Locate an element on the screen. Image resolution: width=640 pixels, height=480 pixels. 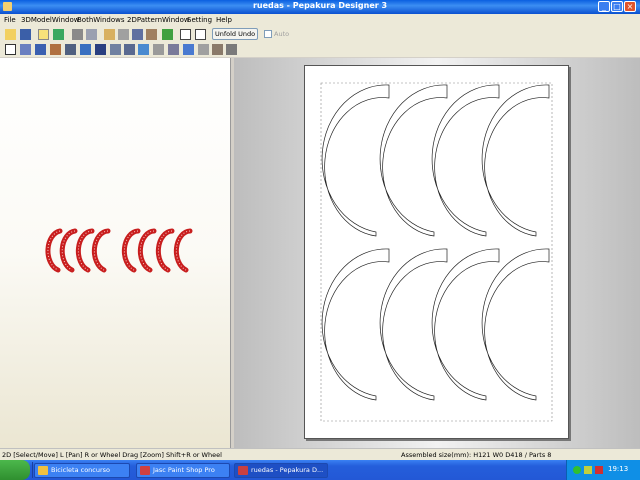
unfold-undo-button: Unfold Undo is located at coordinates (235, 34).